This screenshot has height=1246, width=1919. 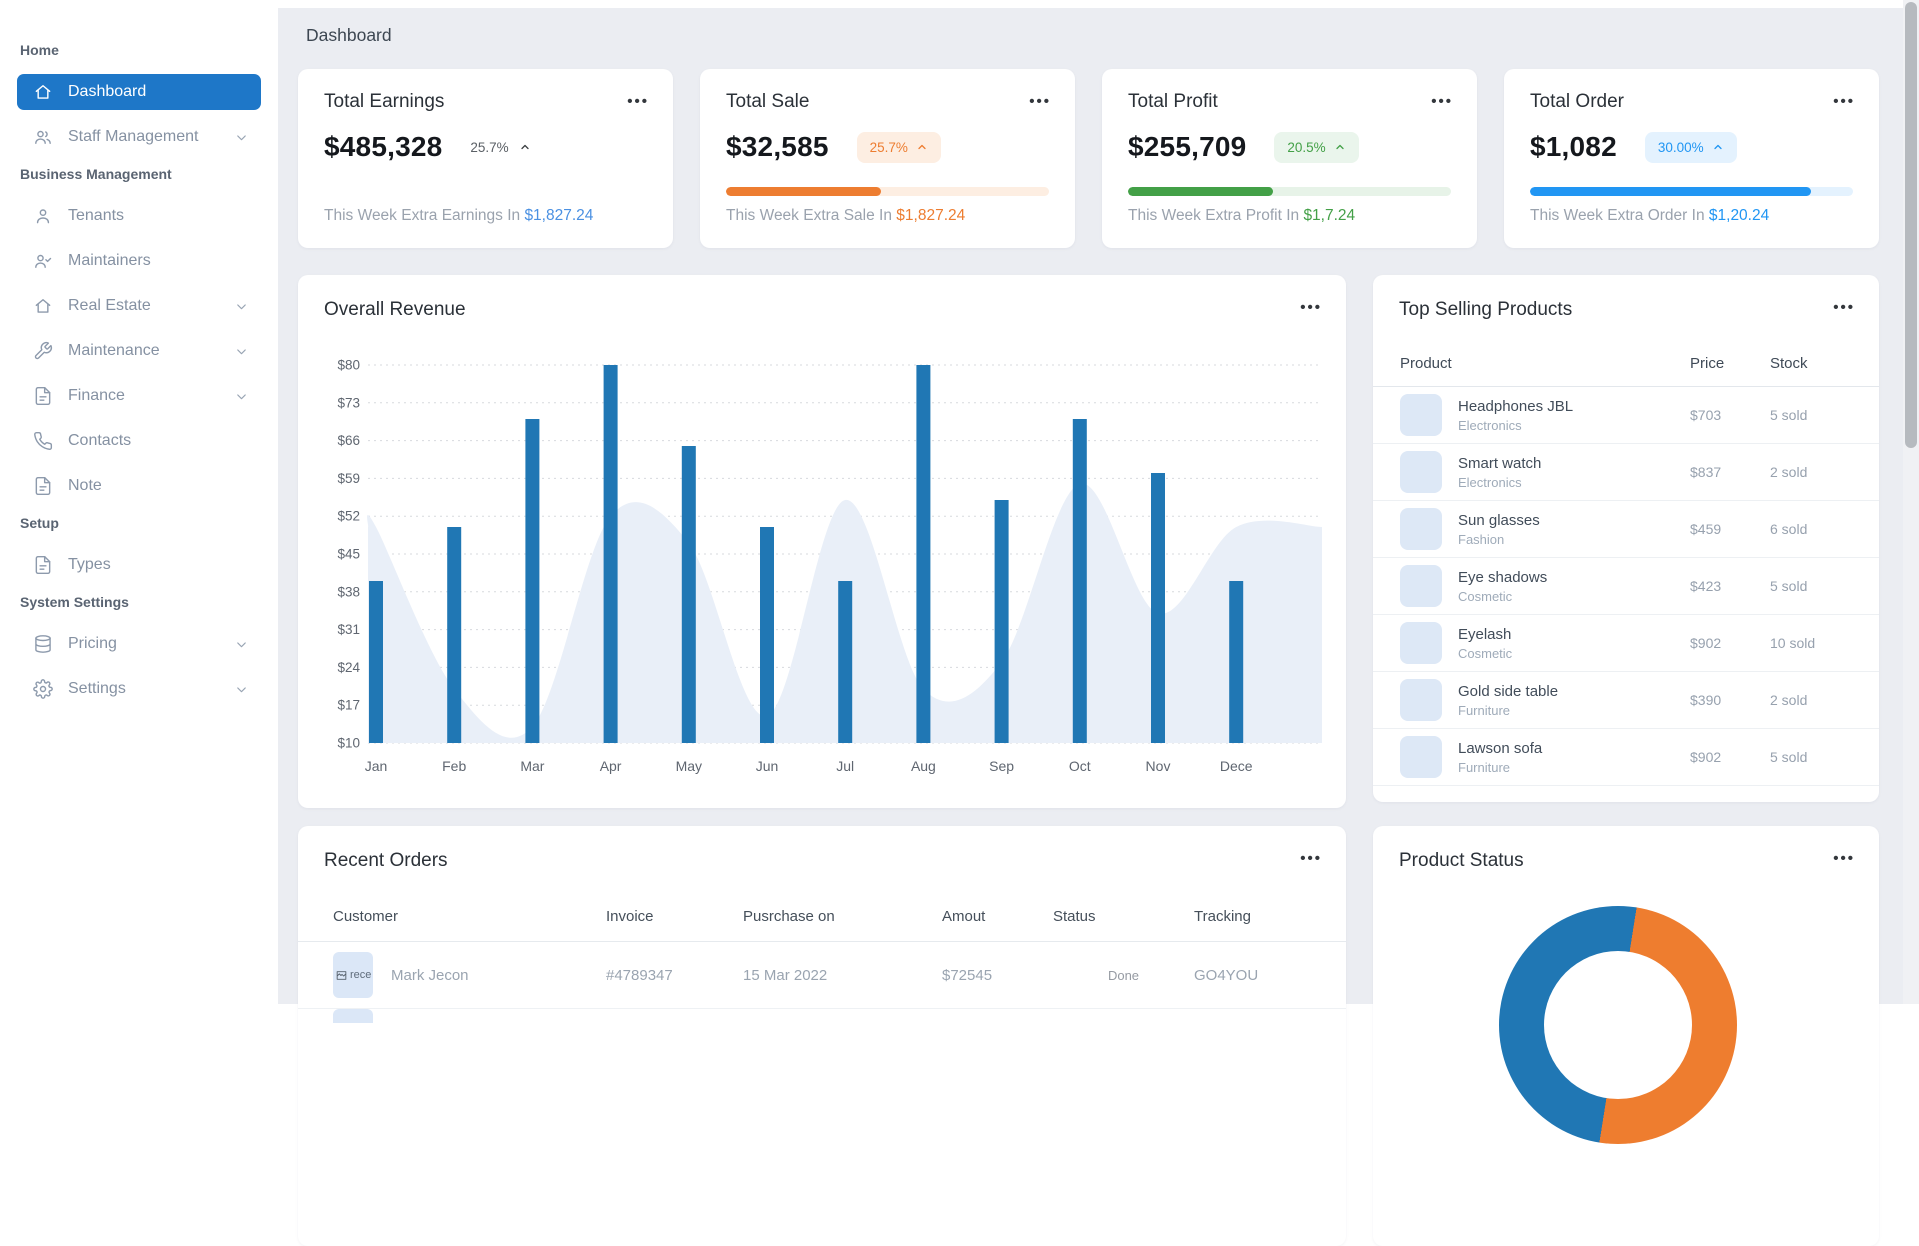 I want to click on product-stock: 10 sold, so click(x=1793, y=643).